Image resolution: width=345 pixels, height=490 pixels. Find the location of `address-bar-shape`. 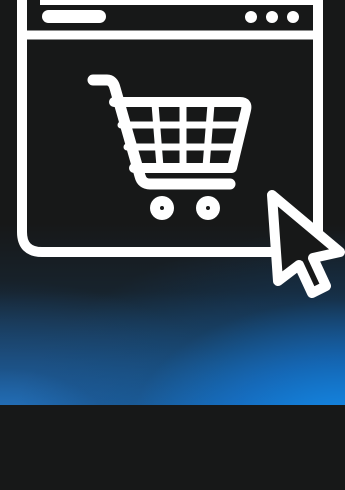

address-bar-shape is located at coordinates (74, 16).